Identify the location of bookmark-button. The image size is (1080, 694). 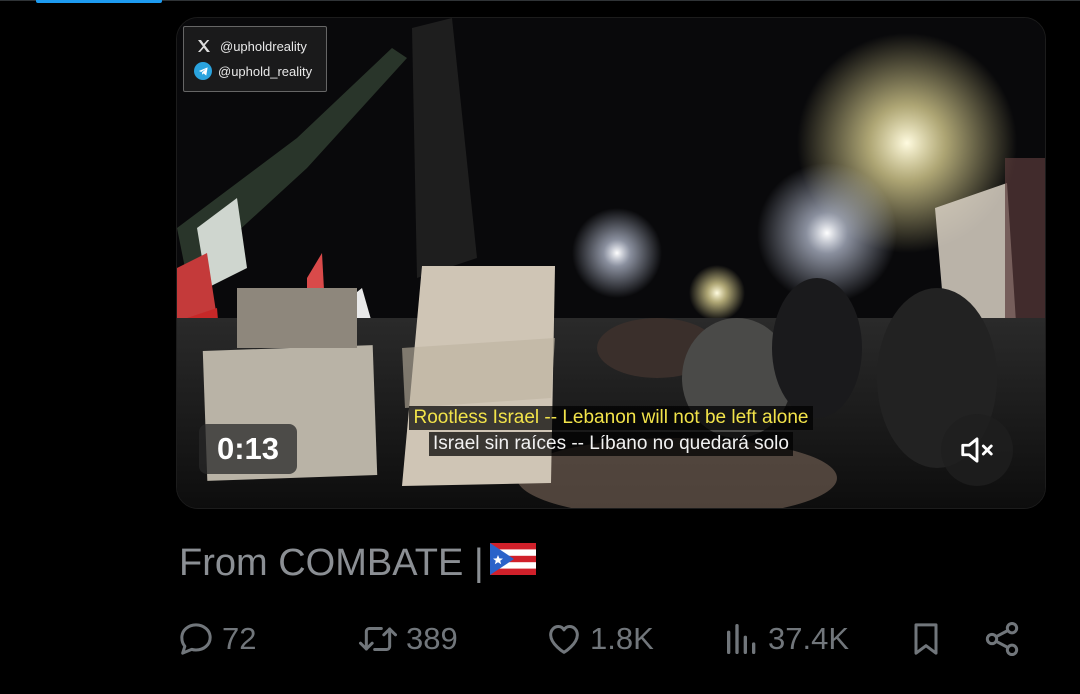
(926, 639).